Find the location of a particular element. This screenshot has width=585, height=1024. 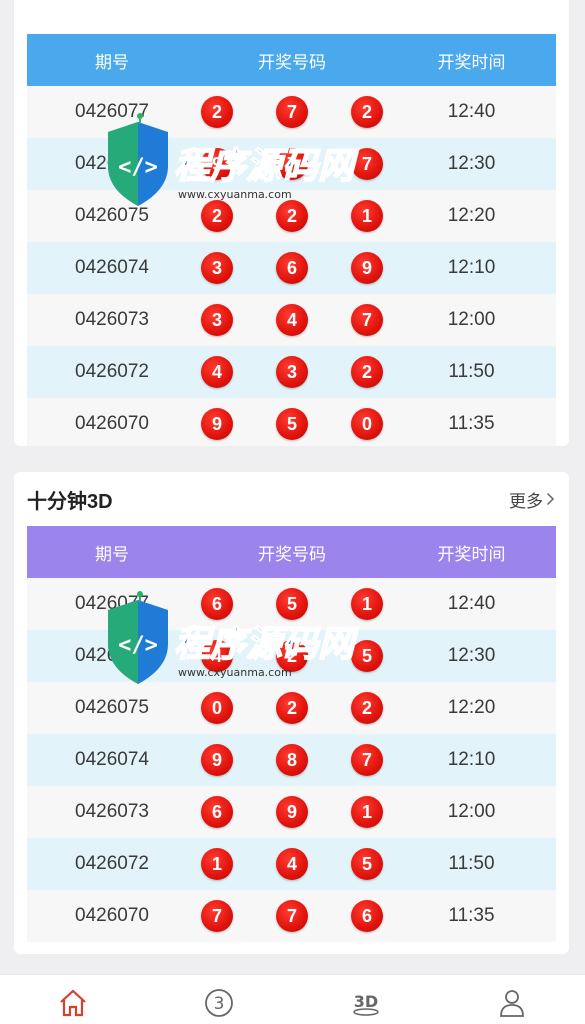

number-ball: 8 is located at coordinates (292, 760).